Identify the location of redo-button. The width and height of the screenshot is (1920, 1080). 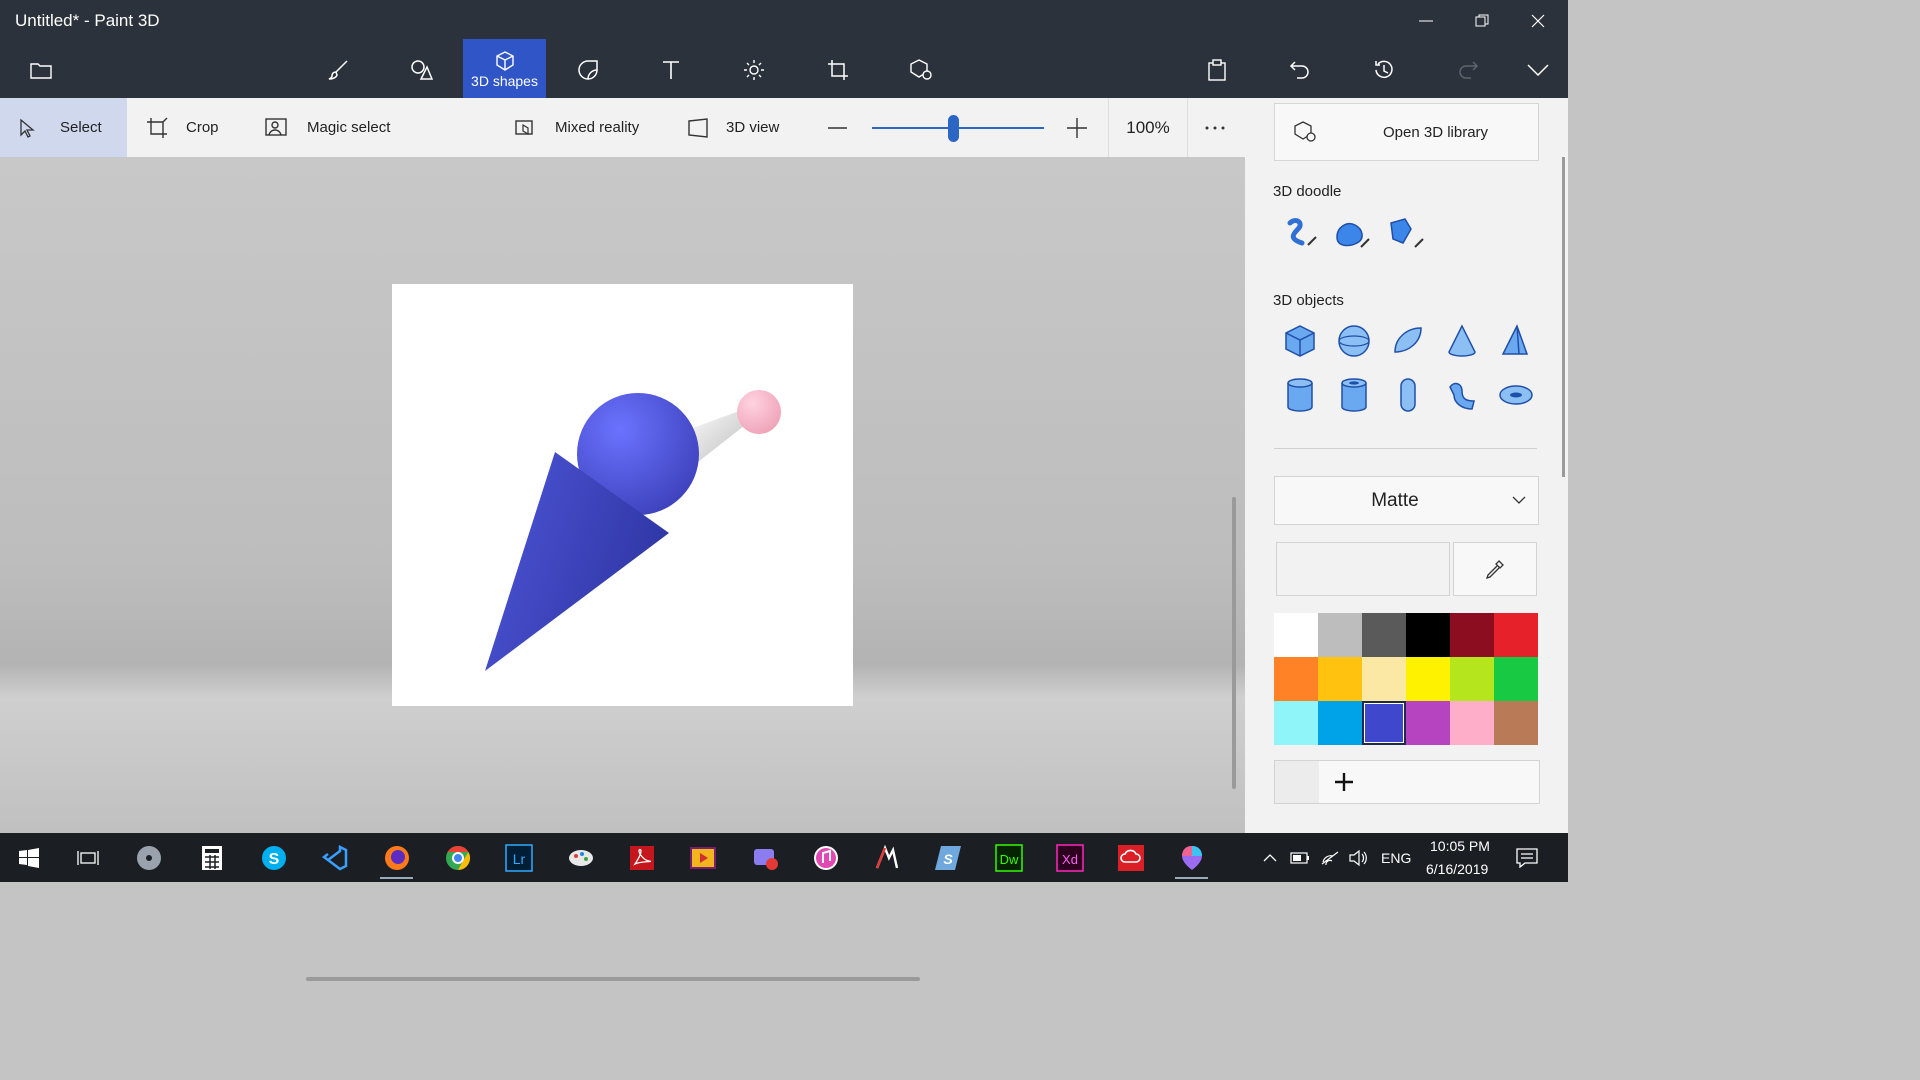
(1468, 70).